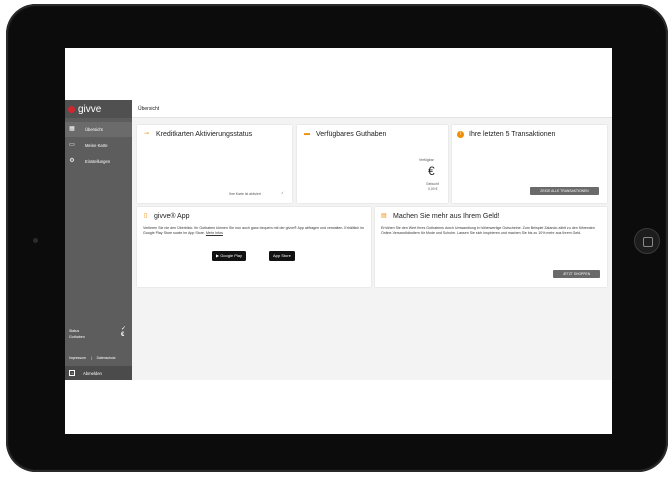  I want to click on available-label: Verfügbar, so click(426, 160).